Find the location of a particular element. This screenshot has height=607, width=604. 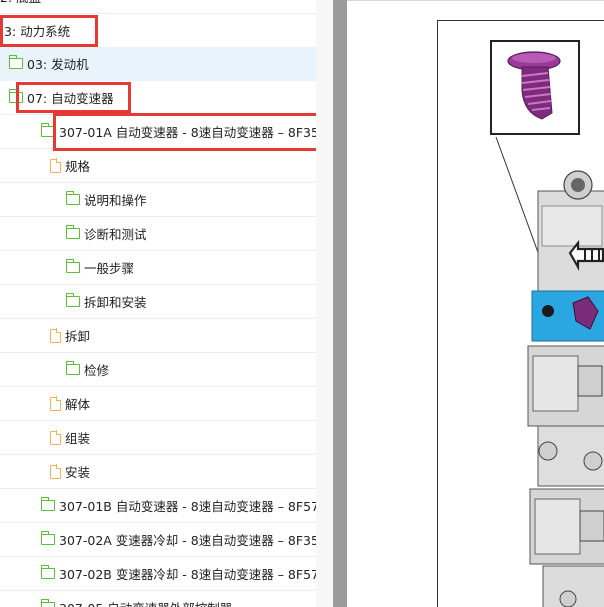

tree-item-label: 规格 is located at coordinates (78, 166).